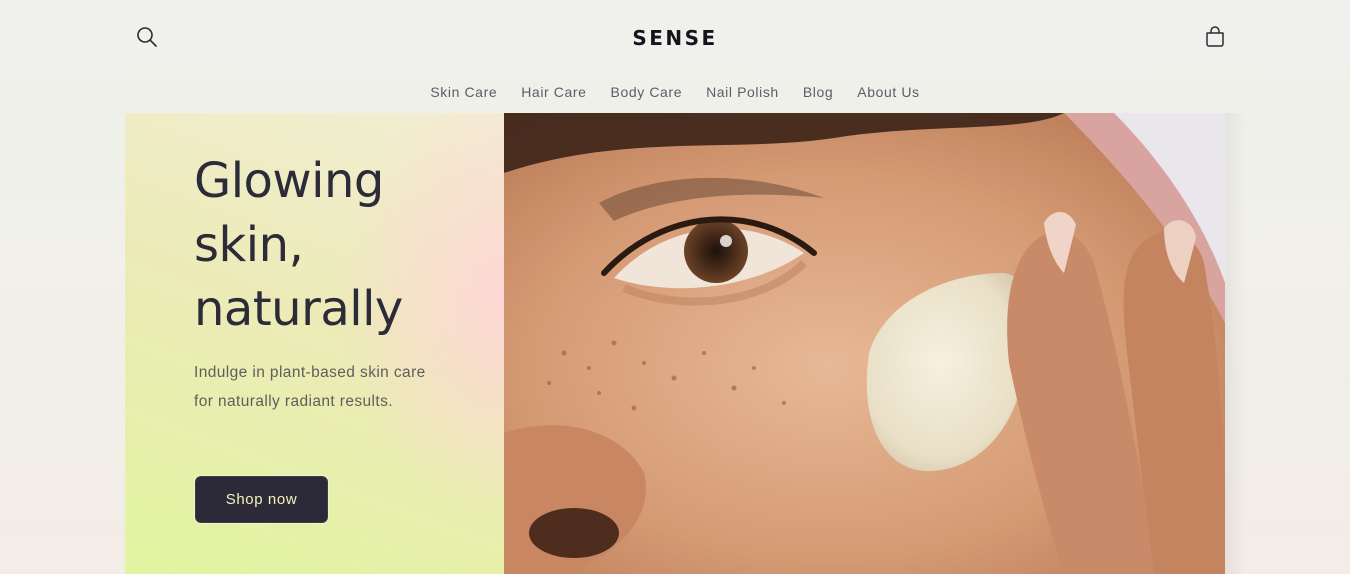  Describe the element at coordinates (818, 92) in the screenshot. I see `nav-item-blog: Blog` at that location.